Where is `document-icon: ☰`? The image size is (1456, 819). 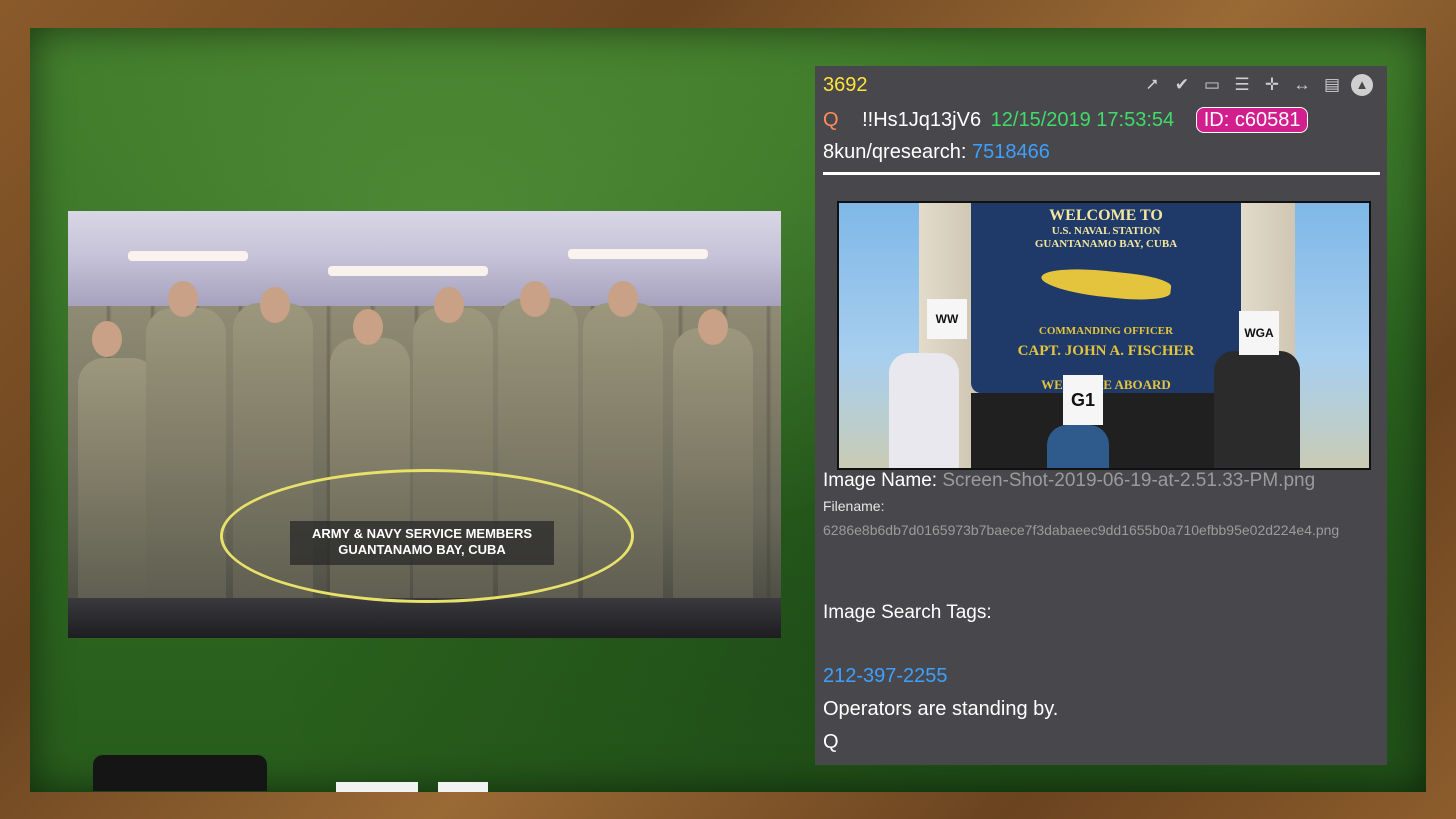 document-icon: ☰ is located at coordinates (1242, 85).